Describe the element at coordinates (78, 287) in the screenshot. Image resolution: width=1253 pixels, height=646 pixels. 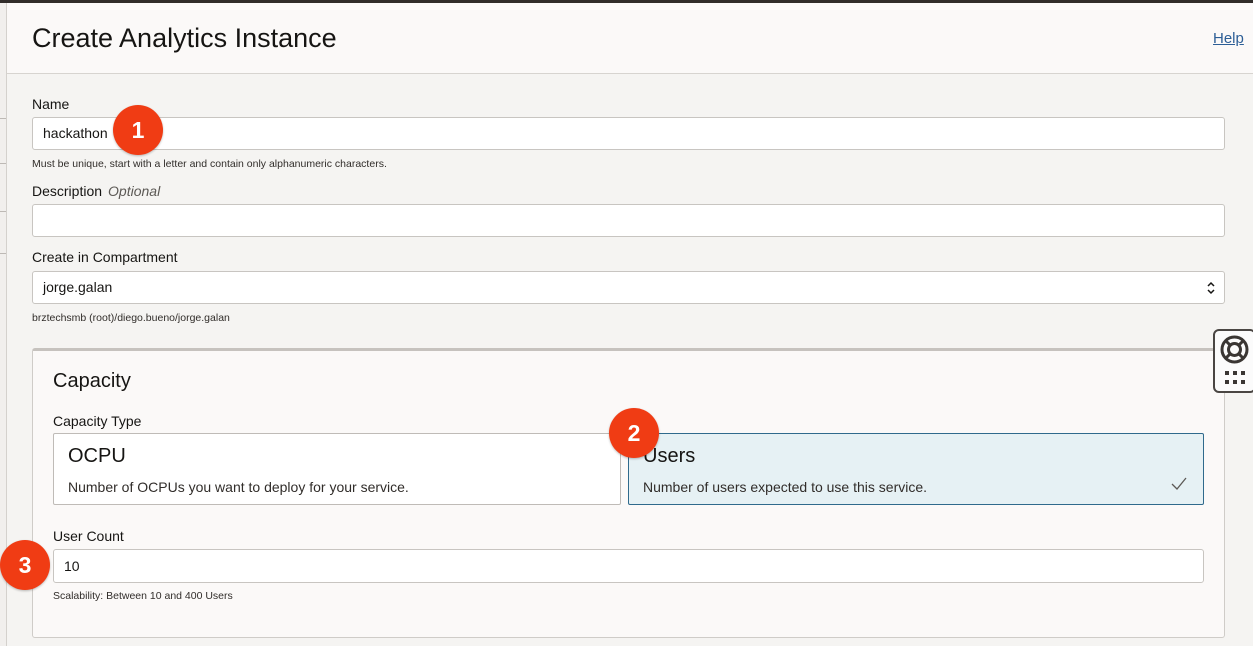
I see `compartment-value: jorge.galan` at that location.